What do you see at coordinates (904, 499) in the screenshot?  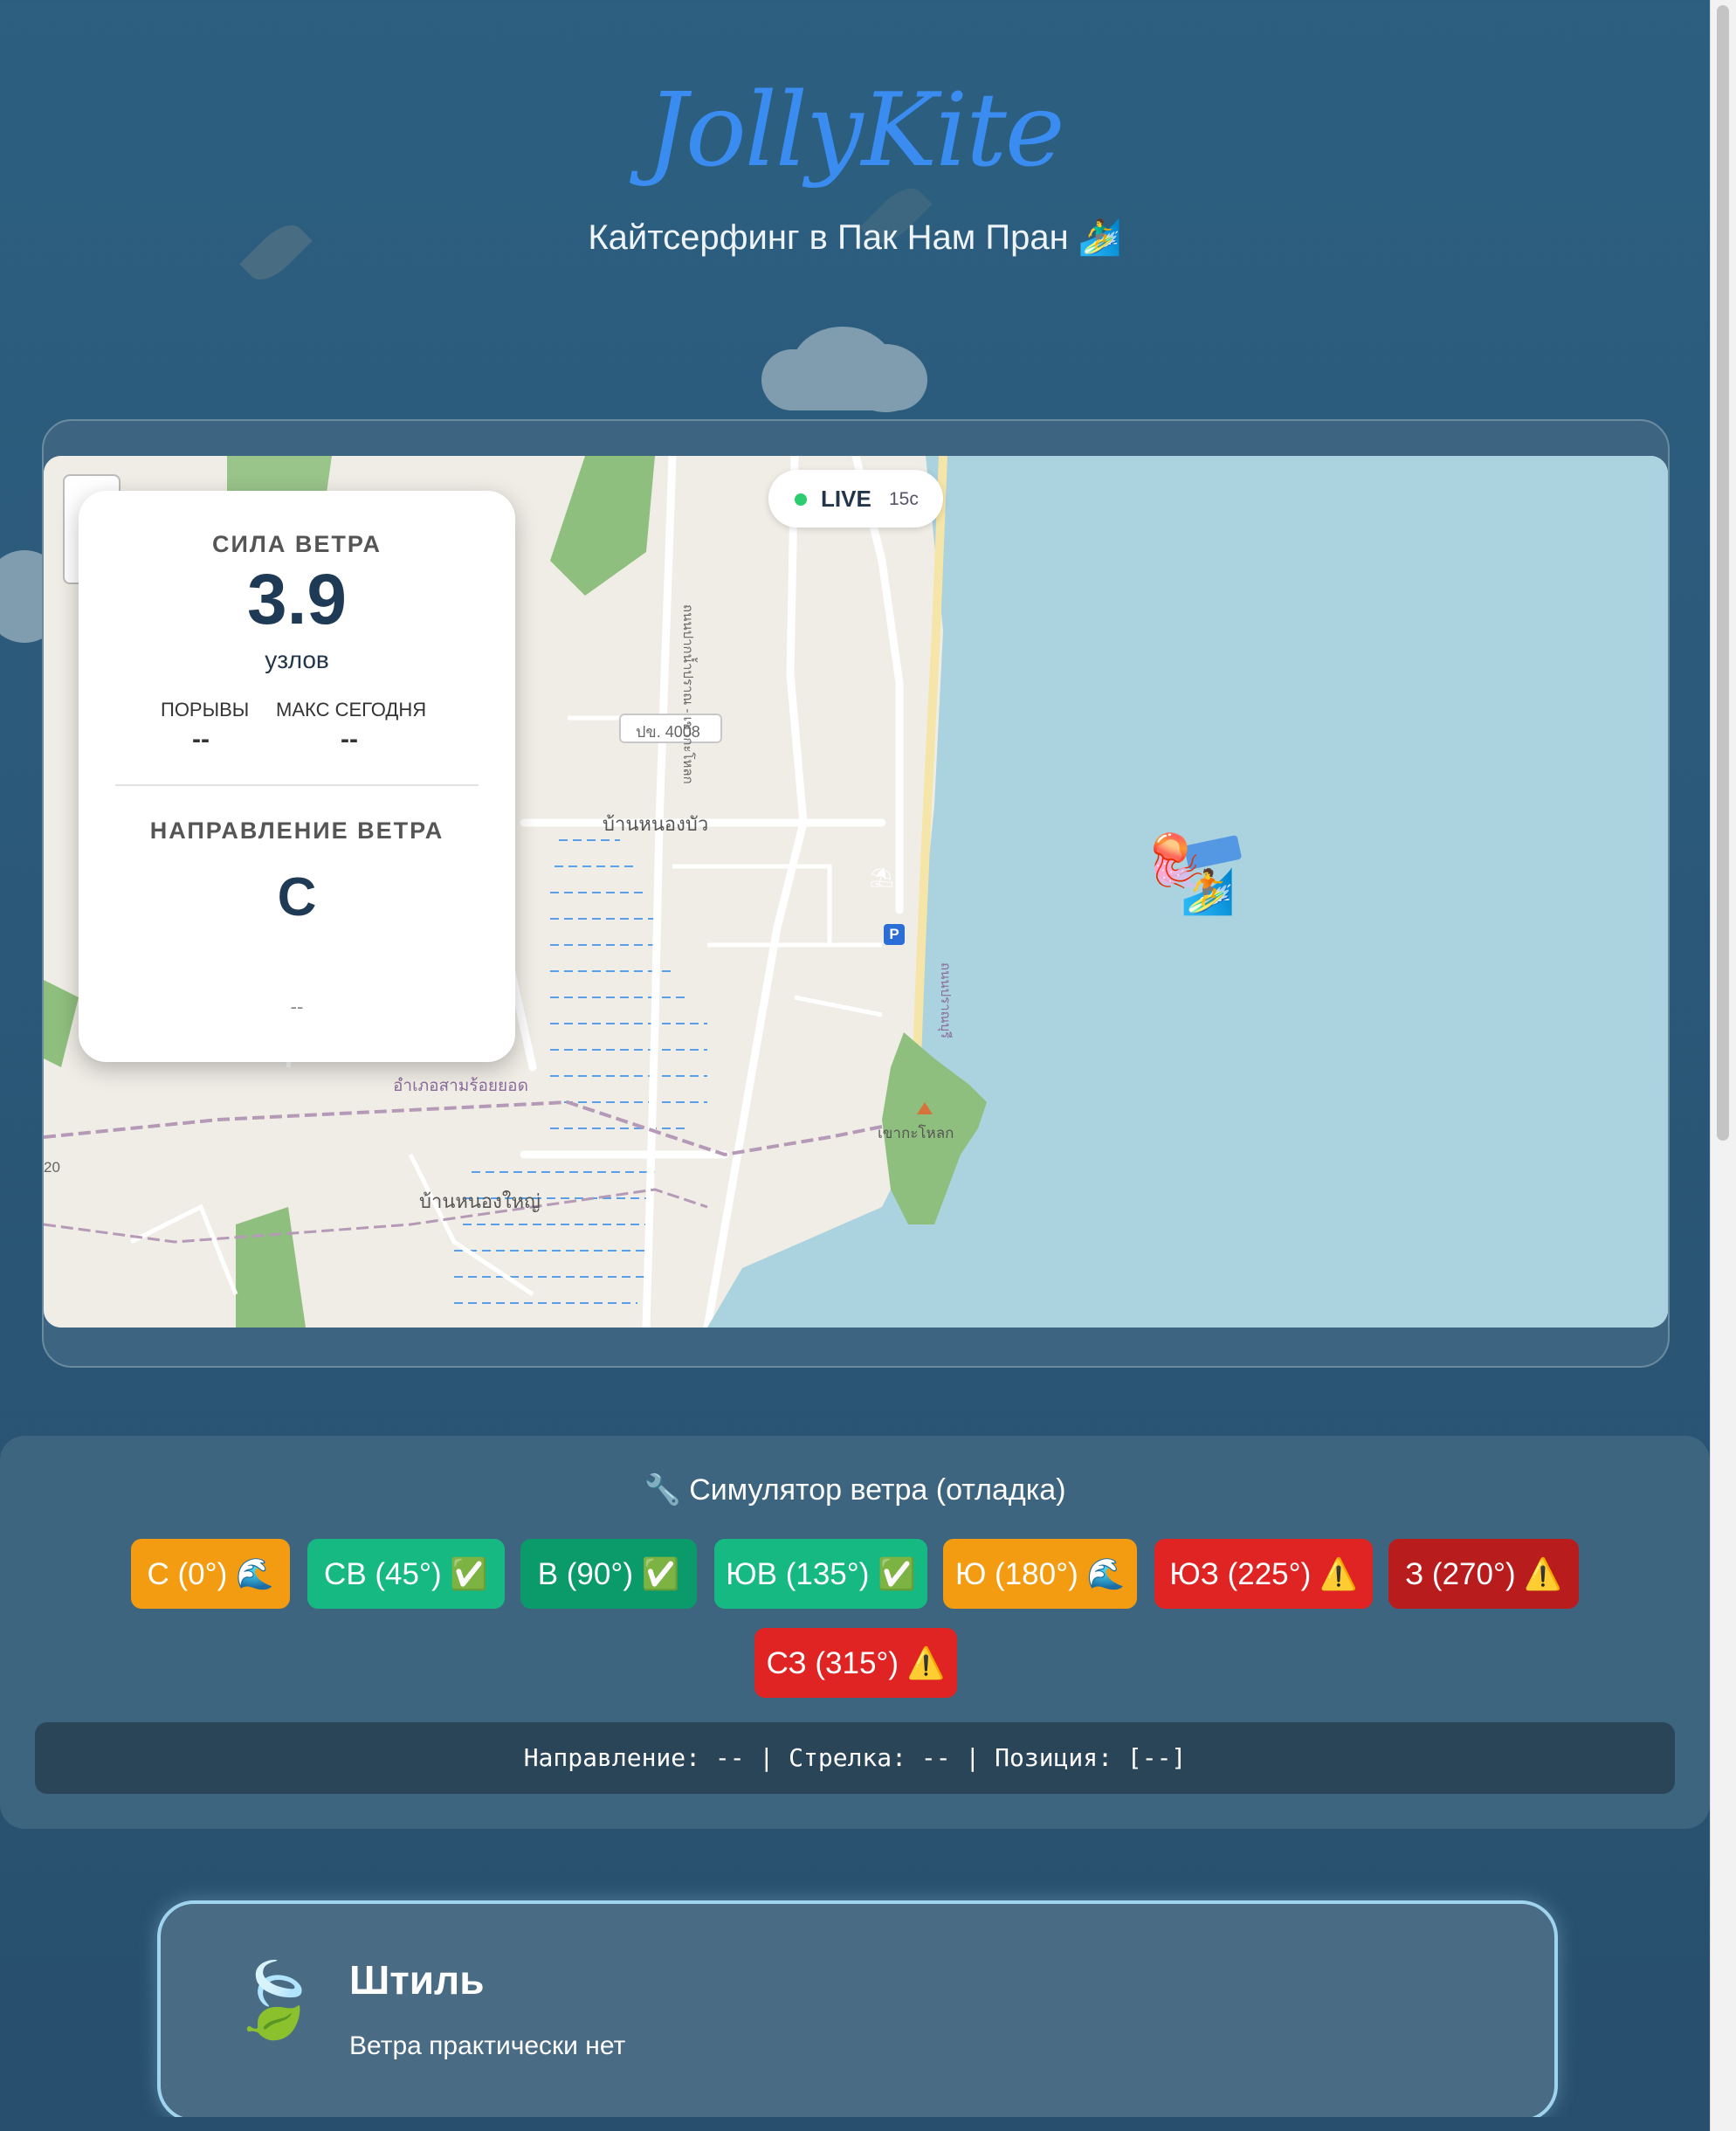 I see `live-timer: 15с` at bounding box center [904, 499].